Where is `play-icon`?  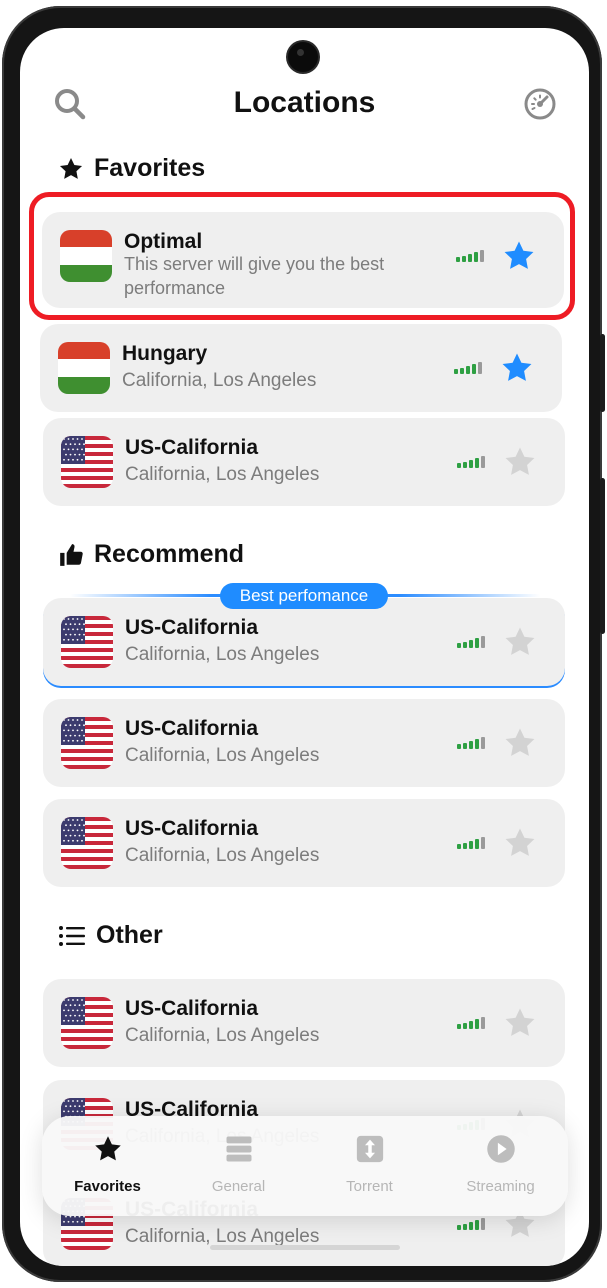
play-icon is located at coordinates (500, 1149).